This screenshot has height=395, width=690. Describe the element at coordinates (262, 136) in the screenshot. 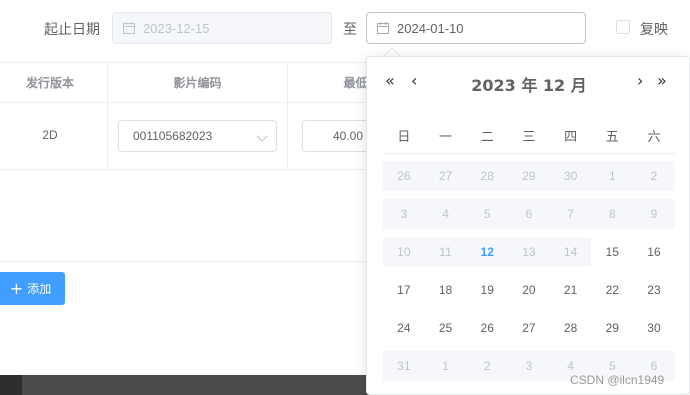

I see `chevron-down-icon` at that location.